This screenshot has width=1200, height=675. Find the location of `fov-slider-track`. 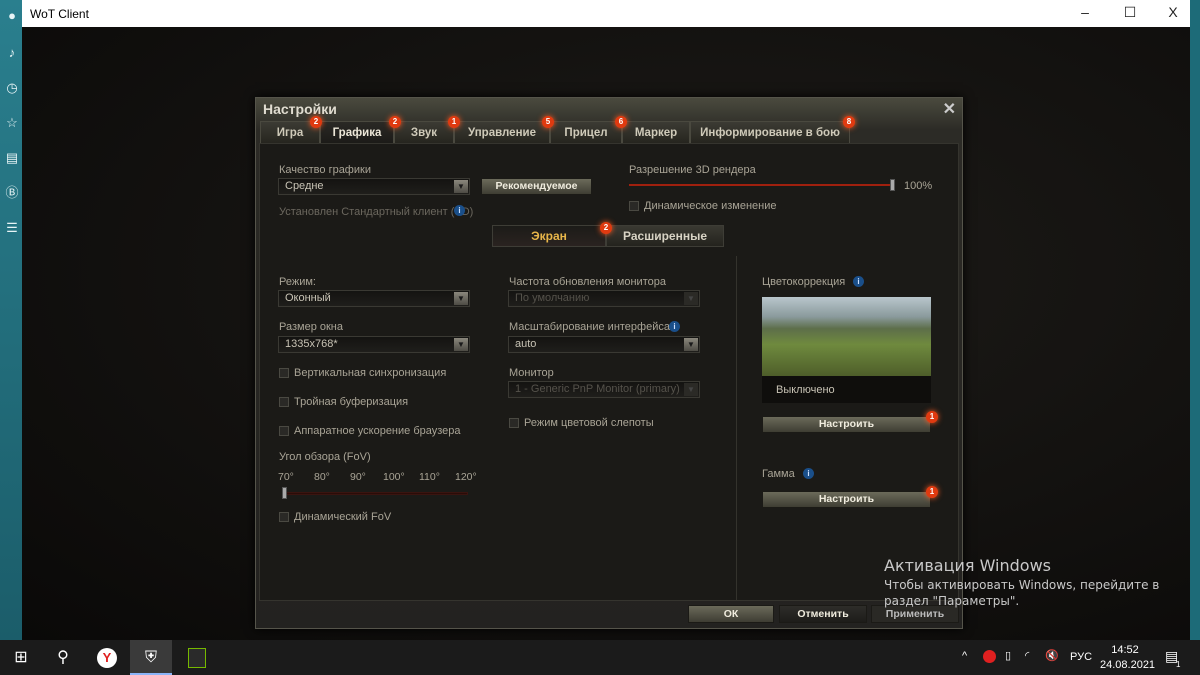

fov-slider-track is located at coordinates (375, 493).